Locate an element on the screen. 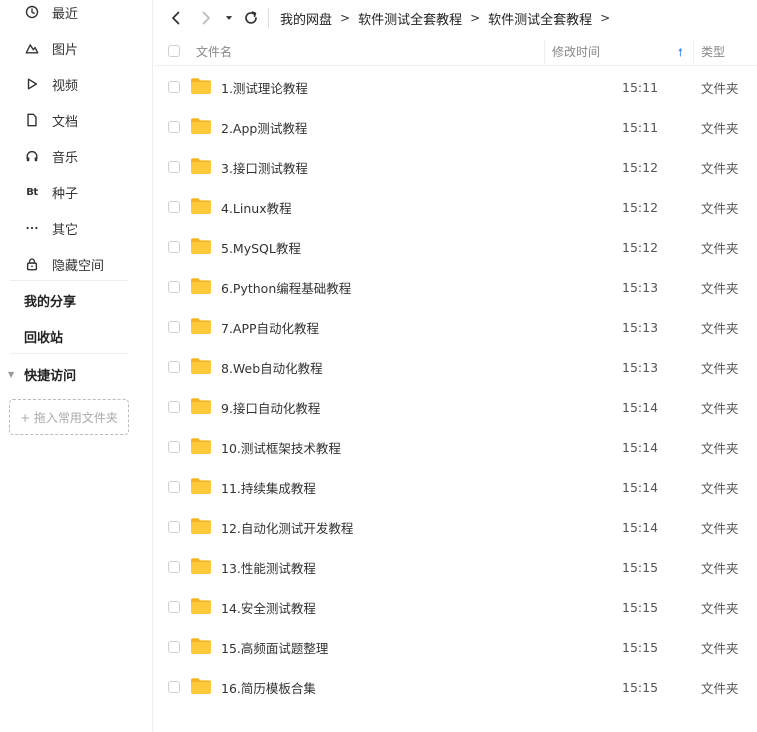 This screenshot has height=732, width=757. file-name: 12.自动化测试开发教程 is located at coordinates (287, 527).